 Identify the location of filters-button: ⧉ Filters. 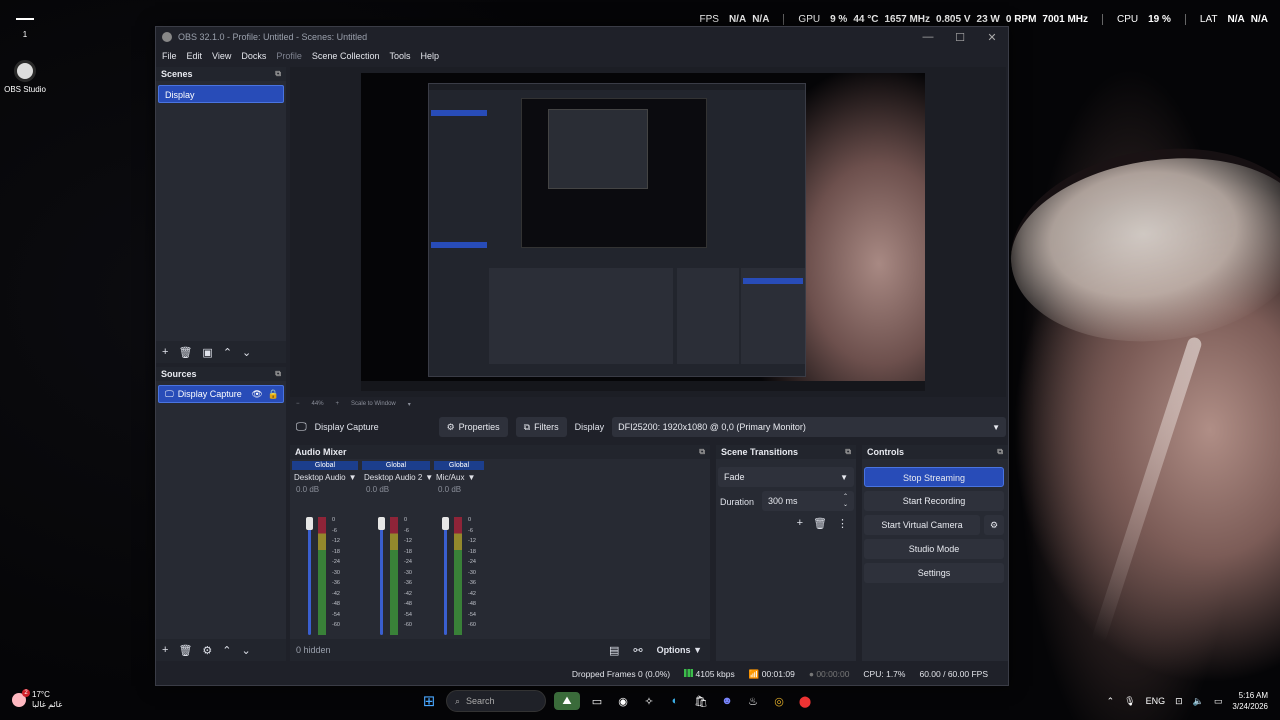
(541, 427).